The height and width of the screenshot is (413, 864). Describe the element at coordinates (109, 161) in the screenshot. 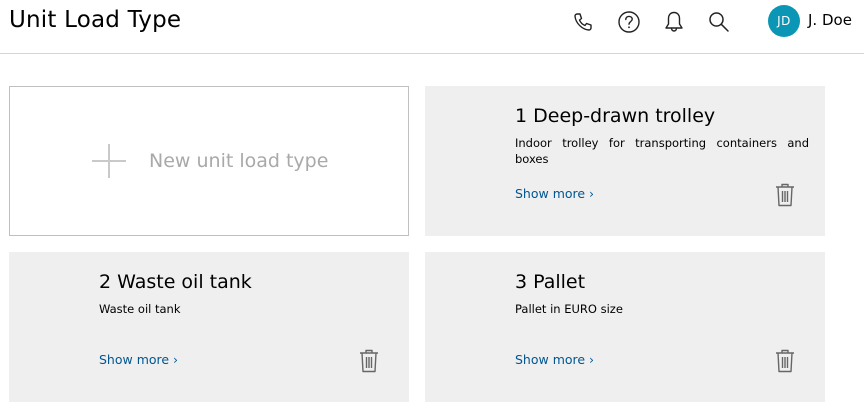

I see `plus-icon` at that location.